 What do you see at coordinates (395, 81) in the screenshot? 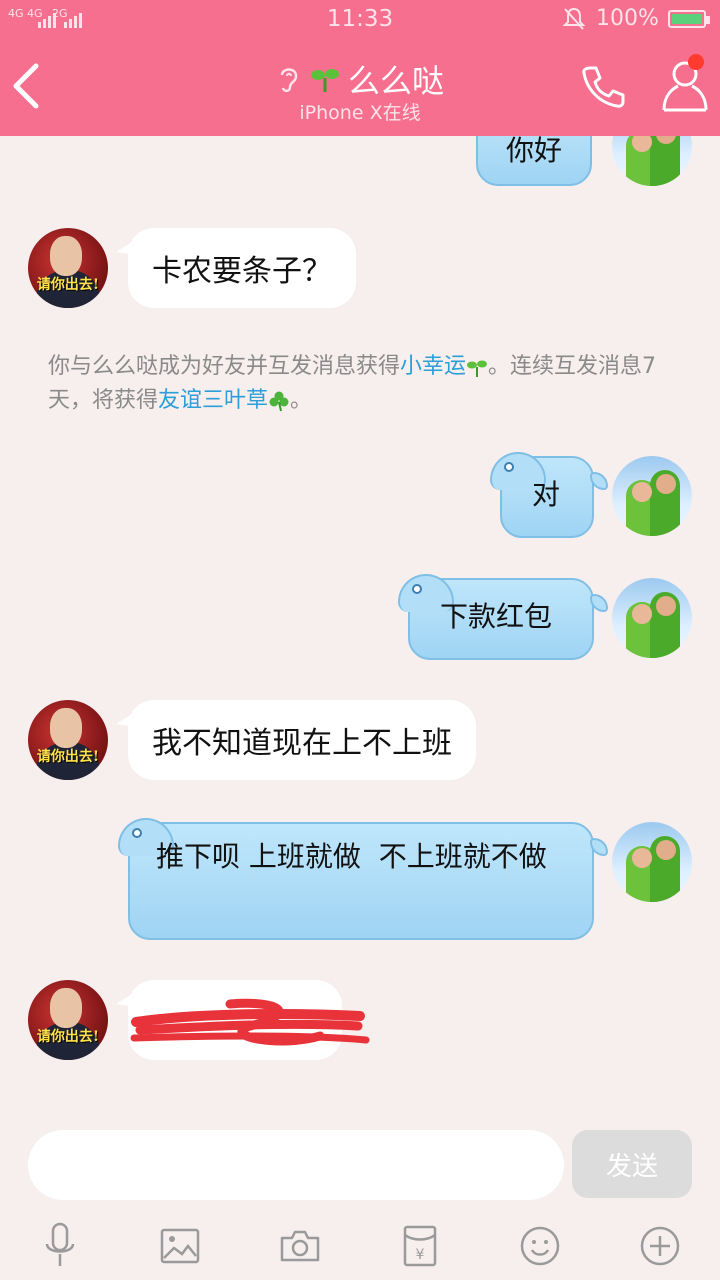
I see `page-title: 么么哒` at bounding box center [395, 81].